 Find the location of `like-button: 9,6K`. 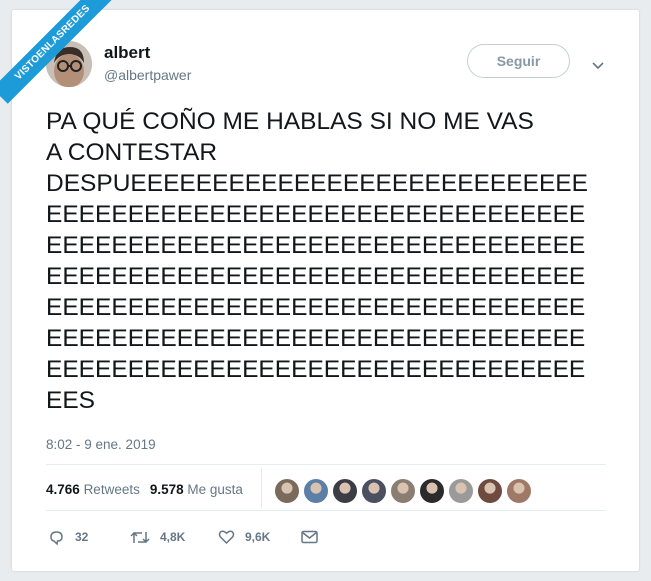

like-button: 9,6K is located at coordinates (244, 537).